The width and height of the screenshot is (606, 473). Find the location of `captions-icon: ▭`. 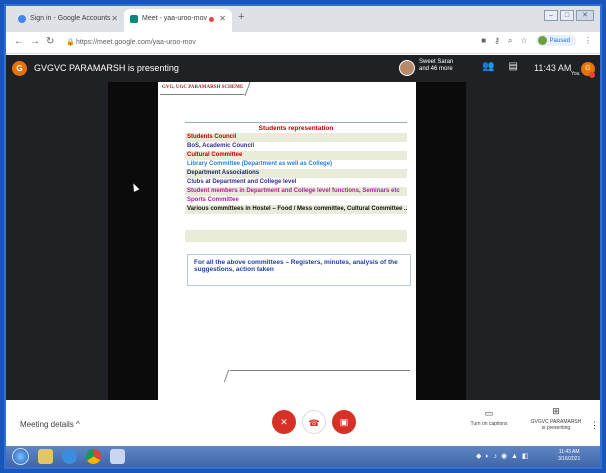

captions-icon: ▭ is located at coordinates (489, 413).